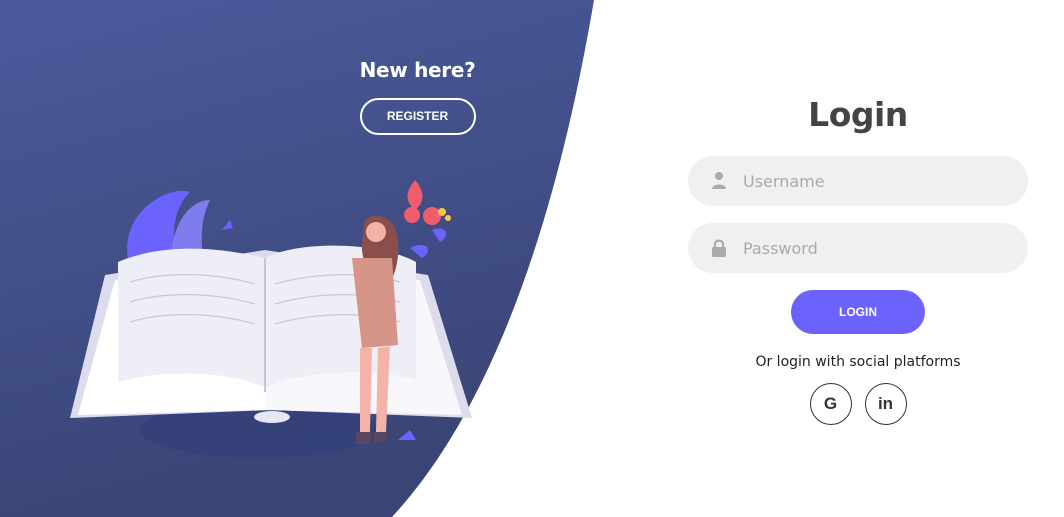 This screenshot has height=517, width=1064. I want to click on linkedin-icon: in, so click(885, 404).